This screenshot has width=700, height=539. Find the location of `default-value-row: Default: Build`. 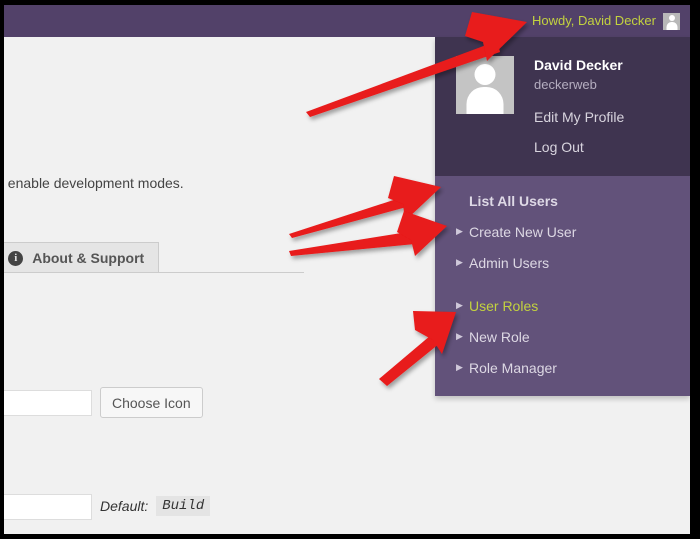

default-value-row: Default: Build is located at coordinates (155, 506).